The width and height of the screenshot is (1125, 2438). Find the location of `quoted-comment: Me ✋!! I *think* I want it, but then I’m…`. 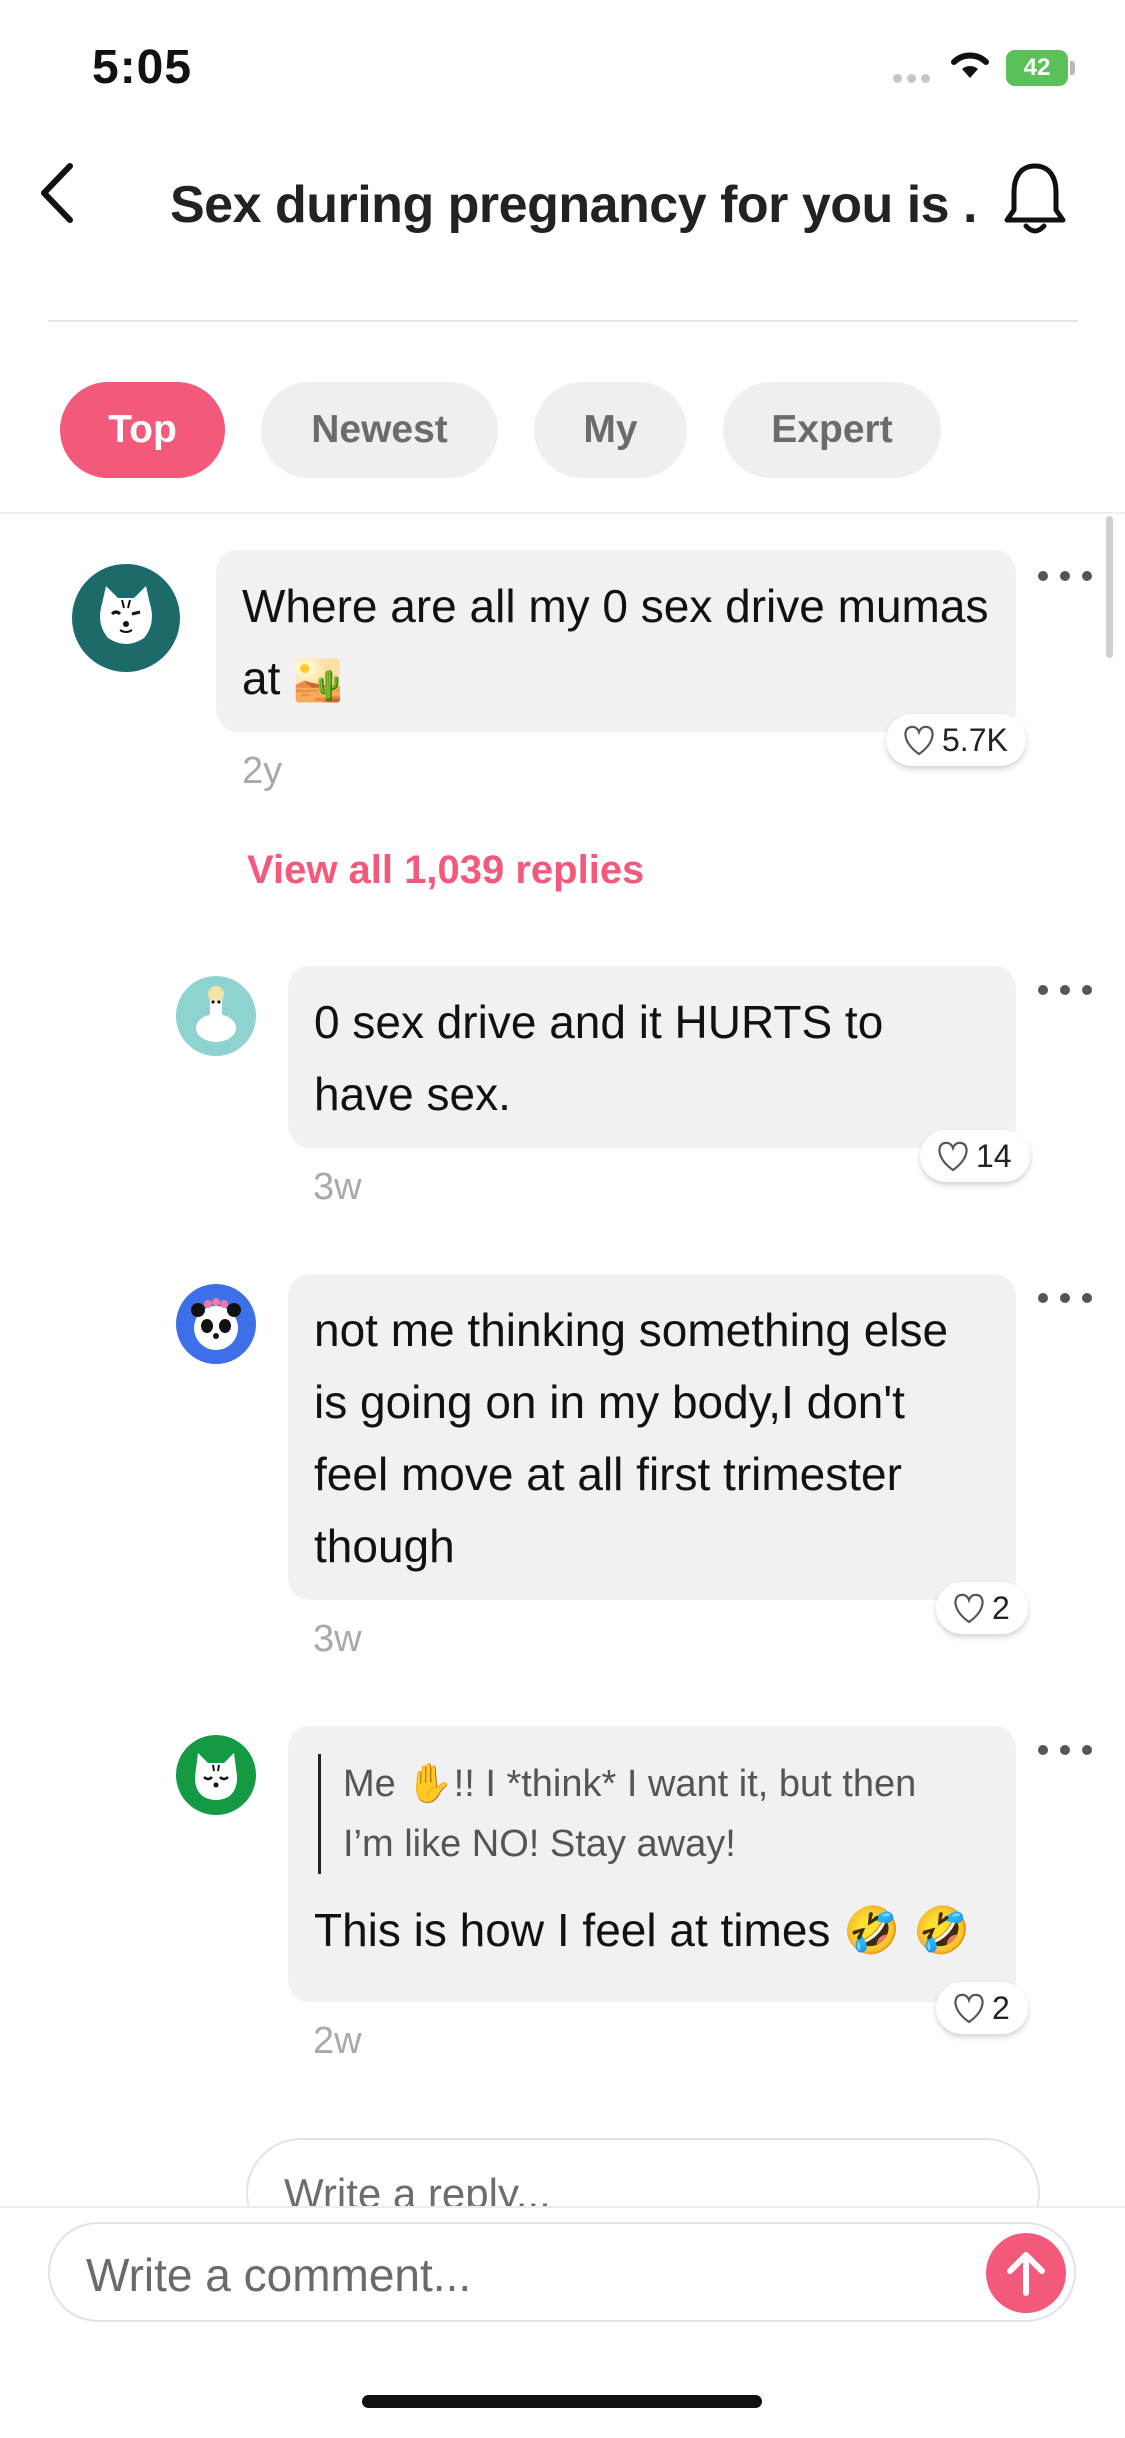

quoted-comment: Me ✋!! I *think* I want it, but then I’m… is located at coordinates (655, 1814).